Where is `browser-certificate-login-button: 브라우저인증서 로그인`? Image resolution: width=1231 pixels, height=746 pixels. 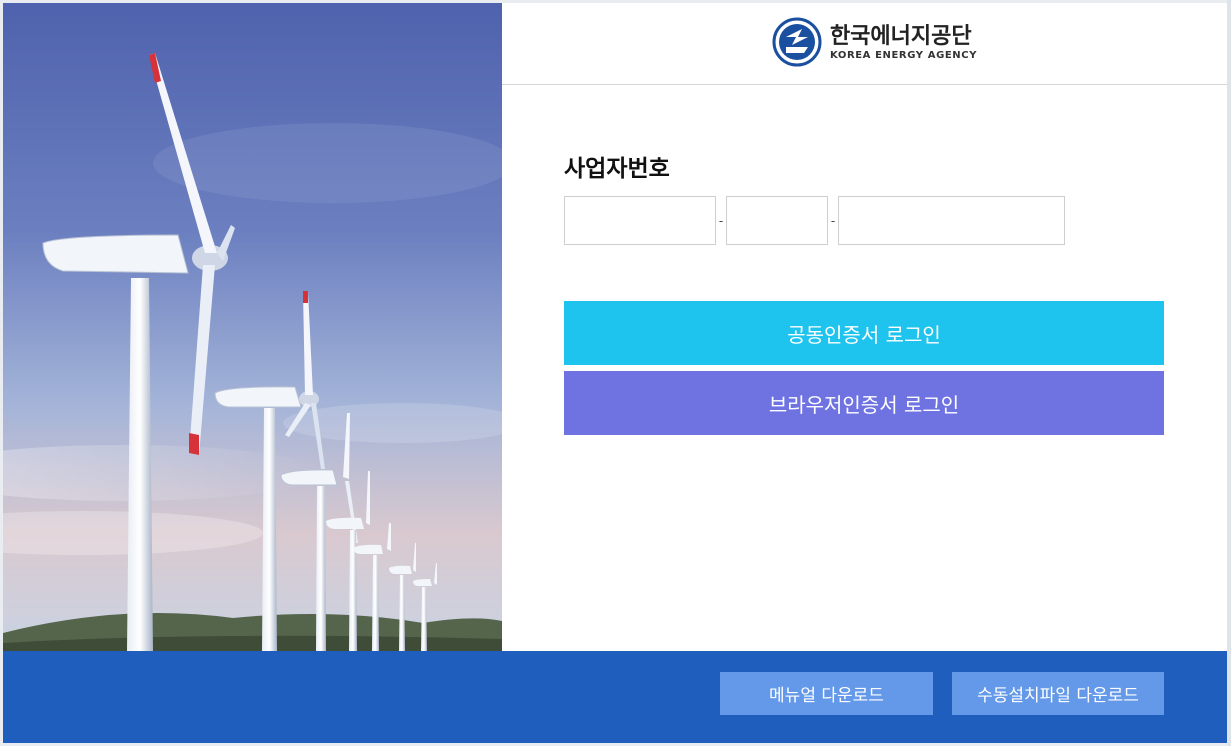 browser-certificate-login-button: 브라우저인증서 로그인 is located at coordinates (864, 403).